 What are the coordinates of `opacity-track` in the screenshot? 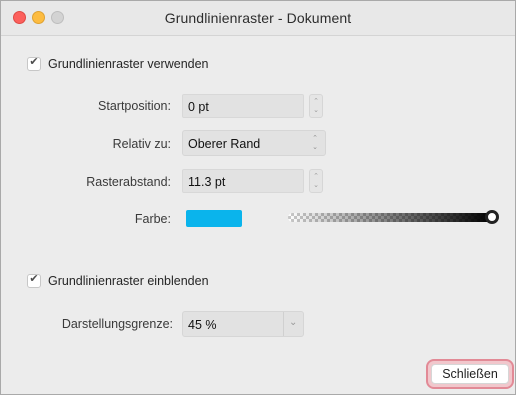 It's located at (390, 217).